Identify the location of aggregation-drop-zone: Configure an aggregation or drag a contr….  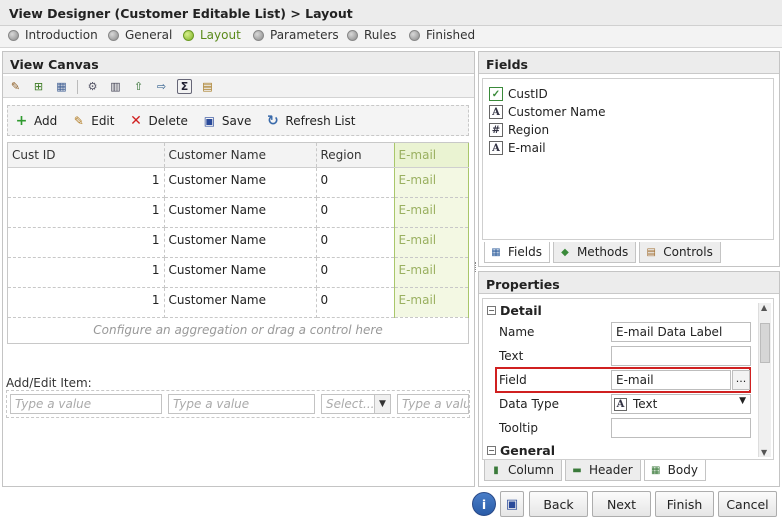
(238, 330).